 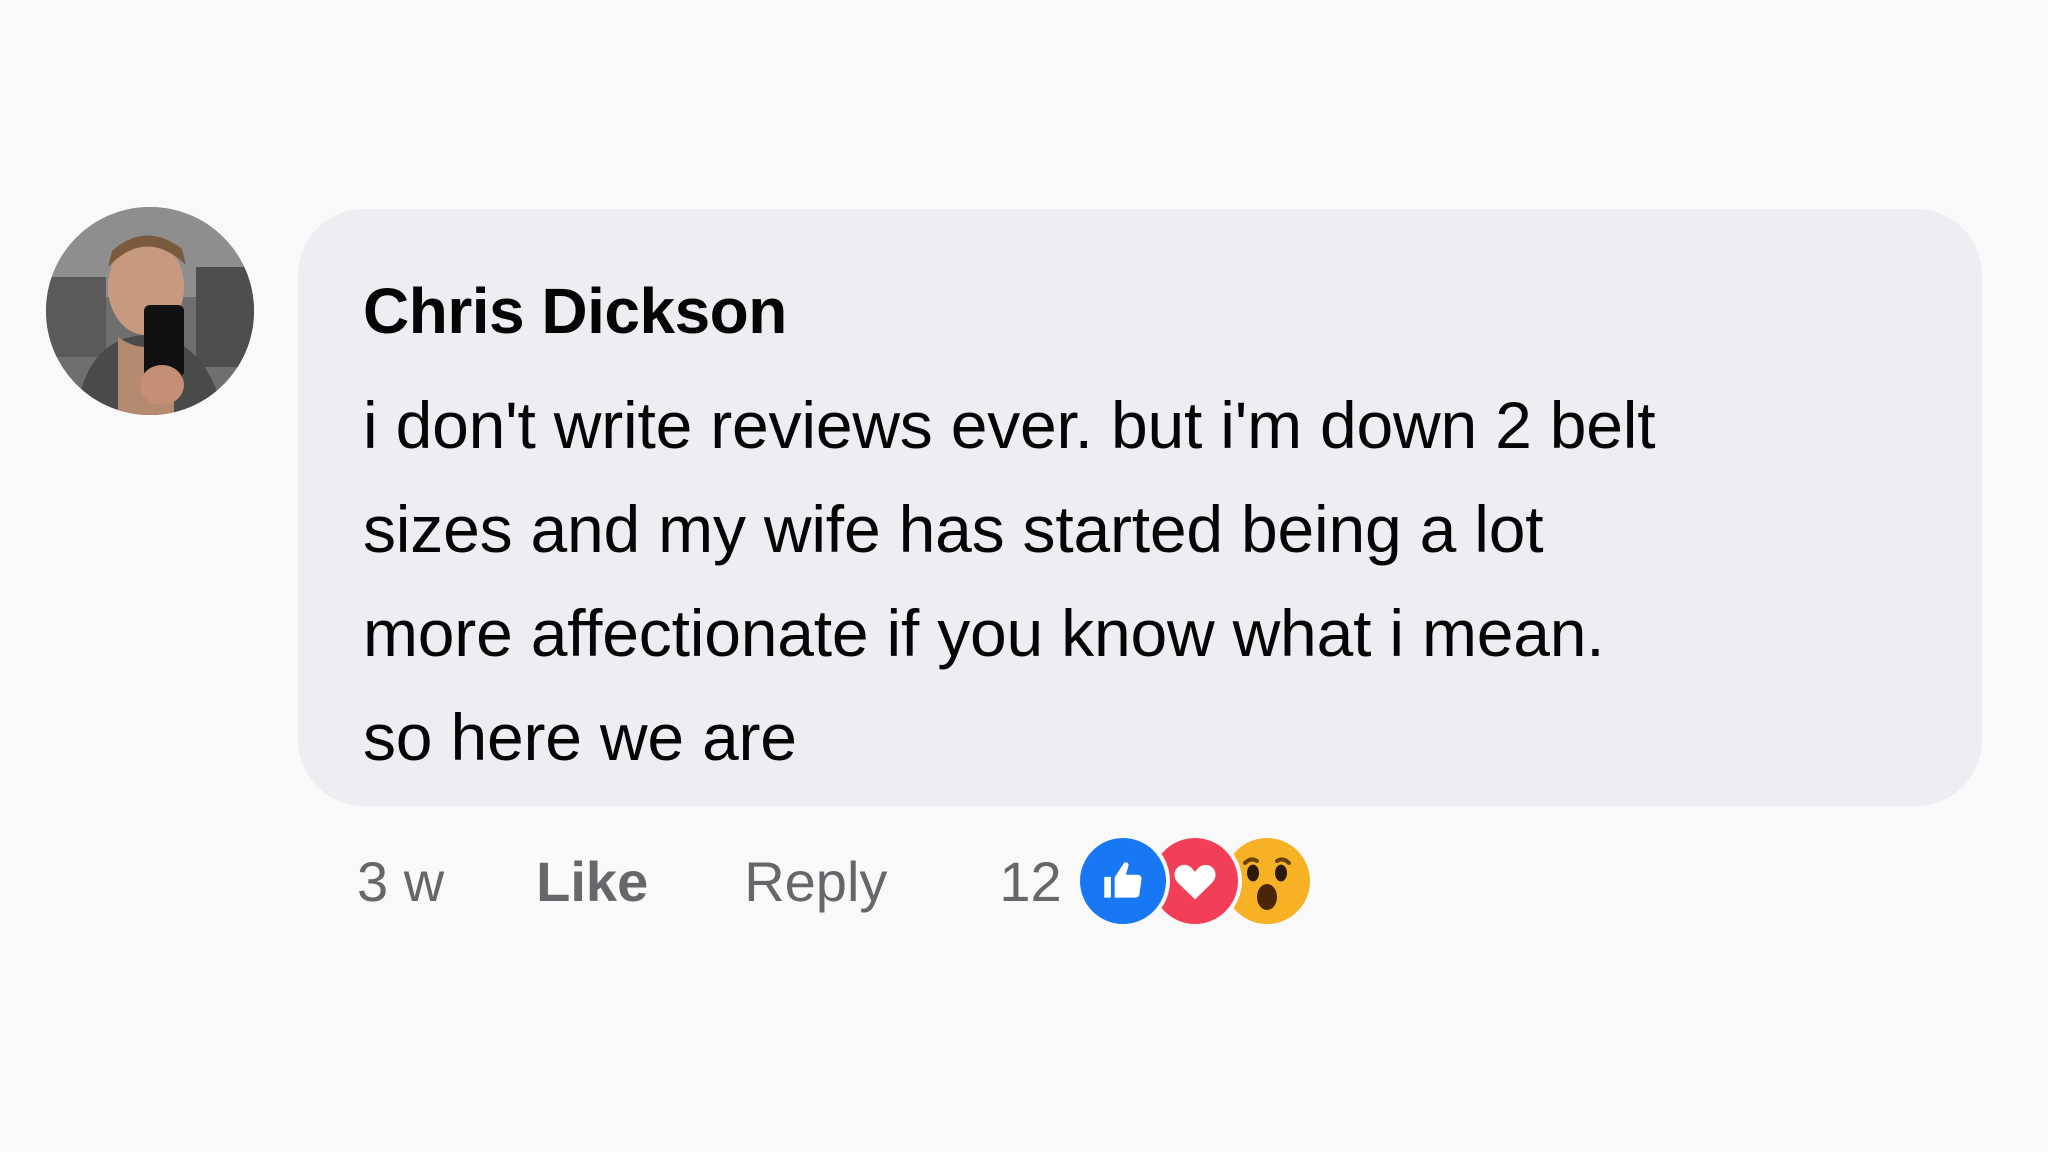 I want to click on comment-actions: 3 w Like Reply 12, so click(x=835, y=881).